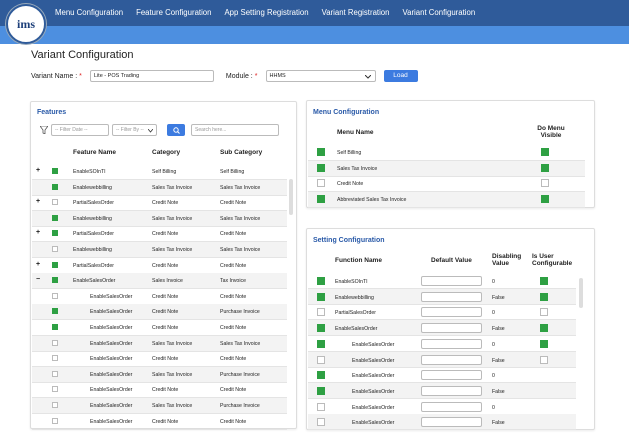 The height and width of the screenshot is (446, 629). I want to click on variant-name-label: Variant Name :, so click(54, 76).